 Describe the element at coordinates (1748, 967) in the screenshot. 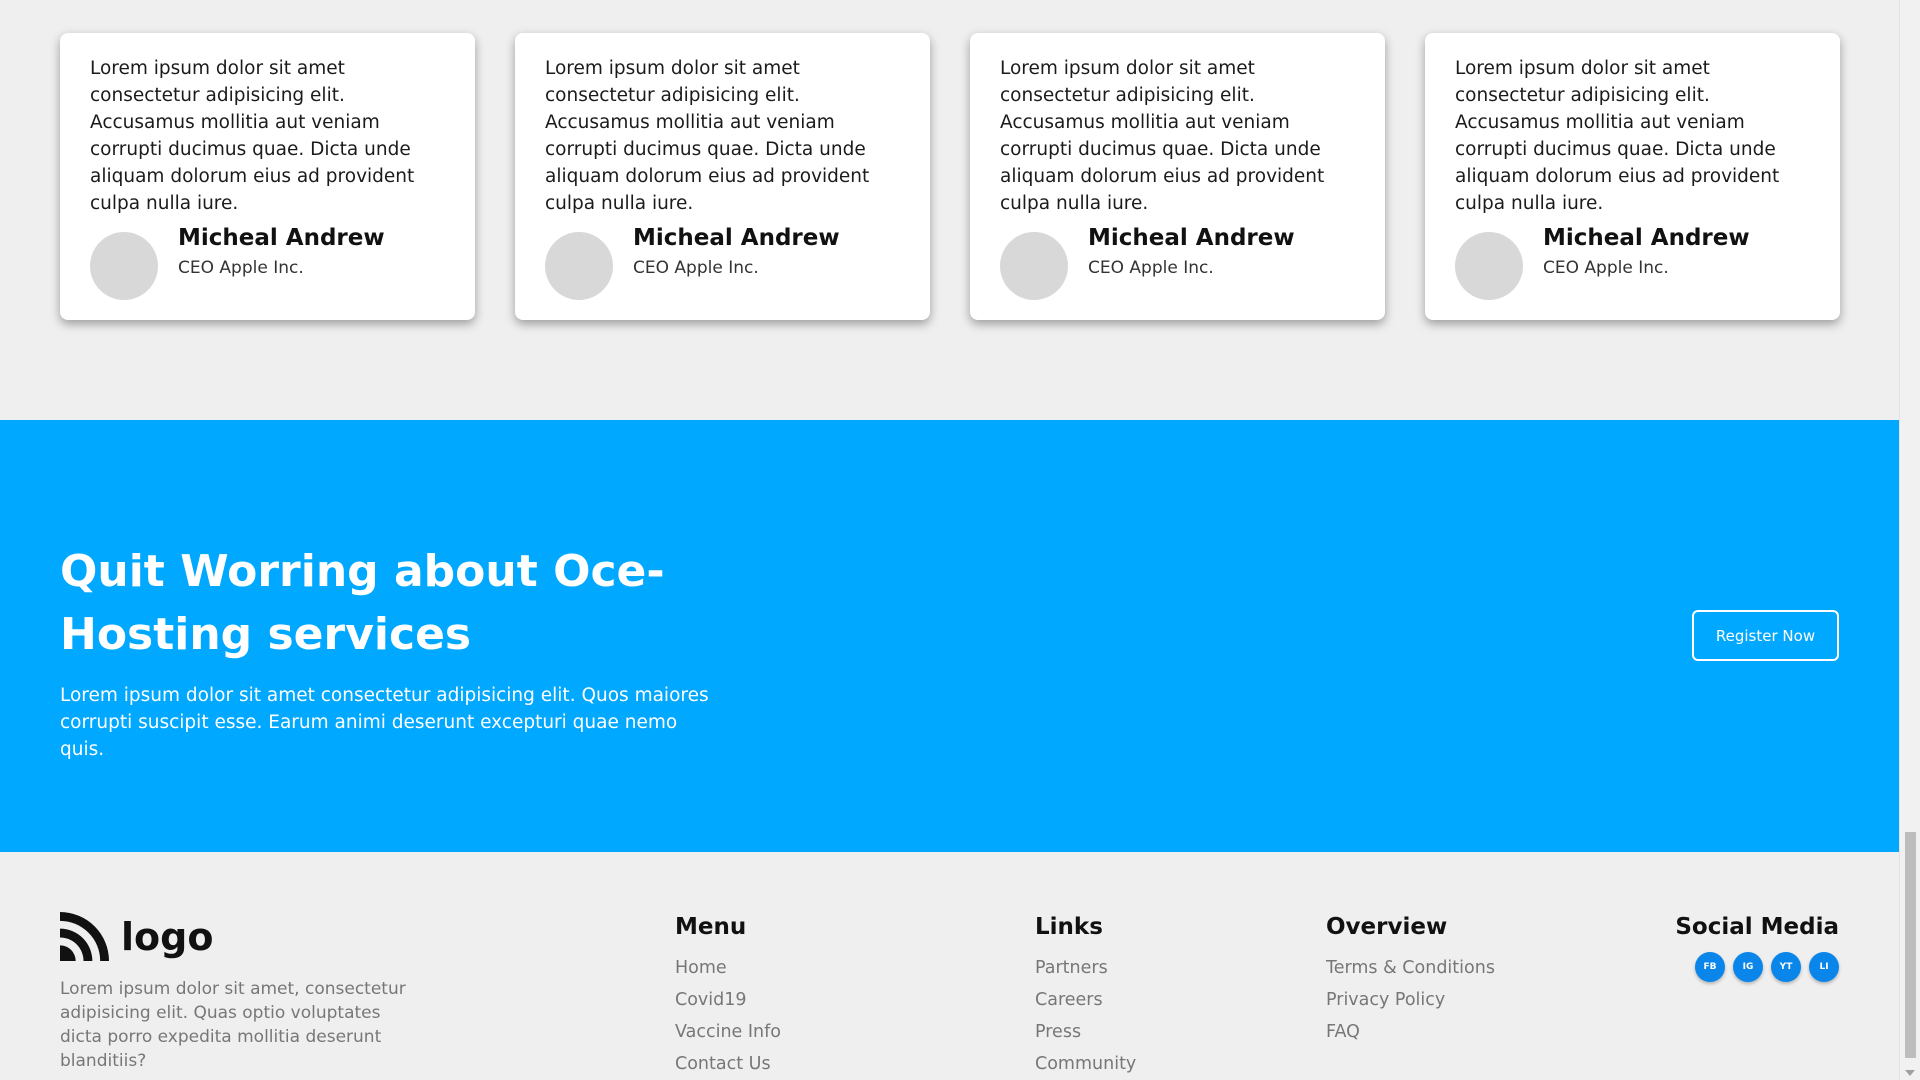

I see `instagram-icon: IG` at that location.